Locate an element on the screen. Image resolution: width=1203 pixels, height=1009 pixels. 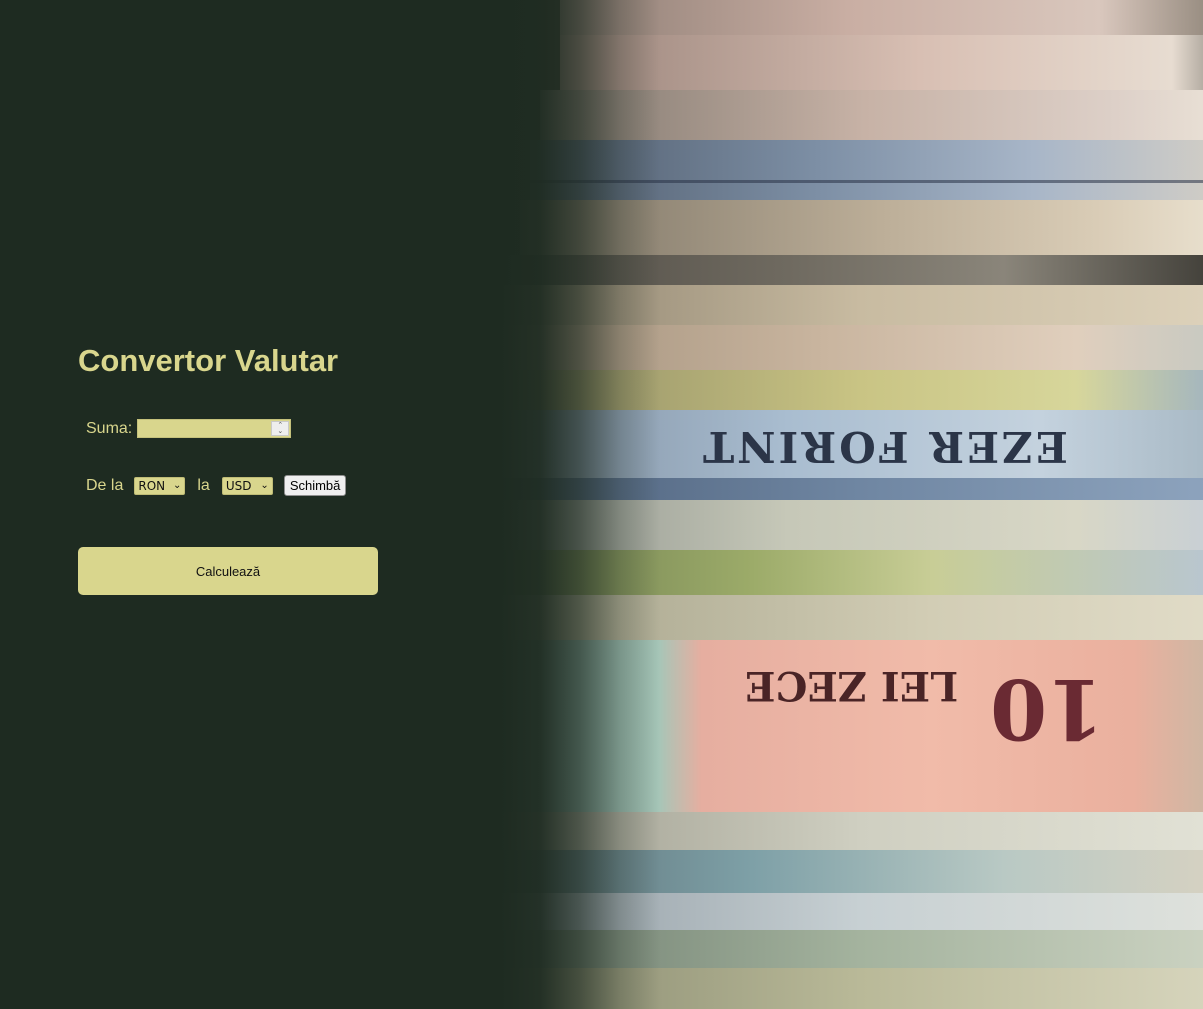
page-title: Convertor Valutar is located at coordinates (208, 360).